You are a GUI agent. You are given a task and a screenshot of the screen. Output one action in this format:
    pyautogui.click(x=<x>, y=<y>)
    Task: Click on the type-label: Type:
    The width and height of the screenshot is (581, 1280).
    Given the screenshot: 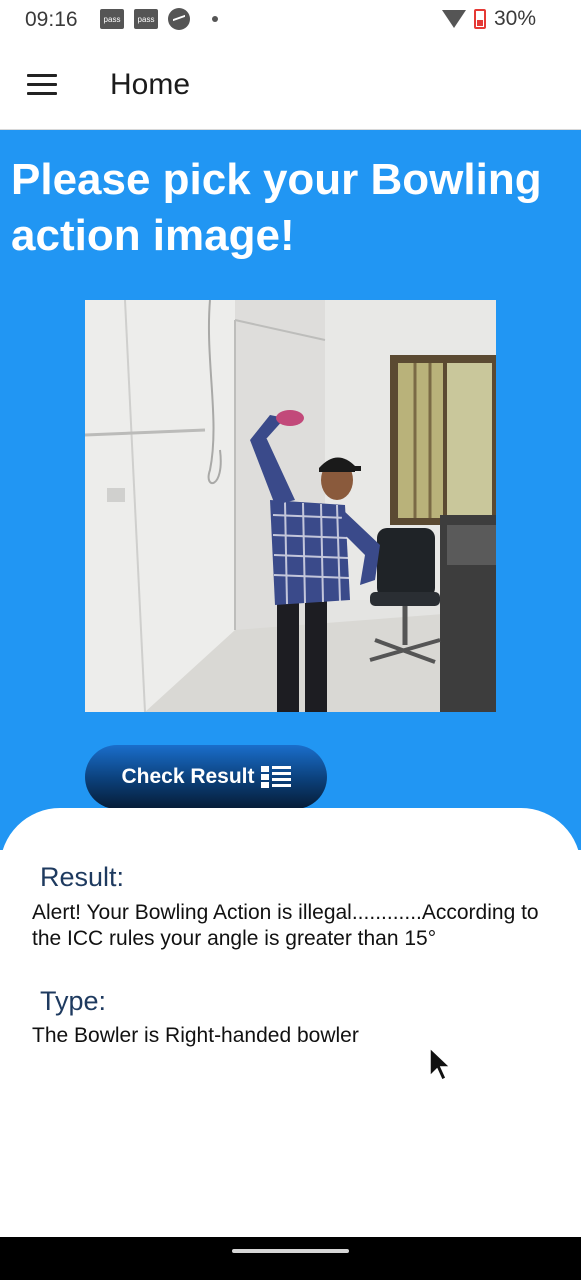 What is the action you would take?
    pyautogui.click(x=73, y=1001)
    